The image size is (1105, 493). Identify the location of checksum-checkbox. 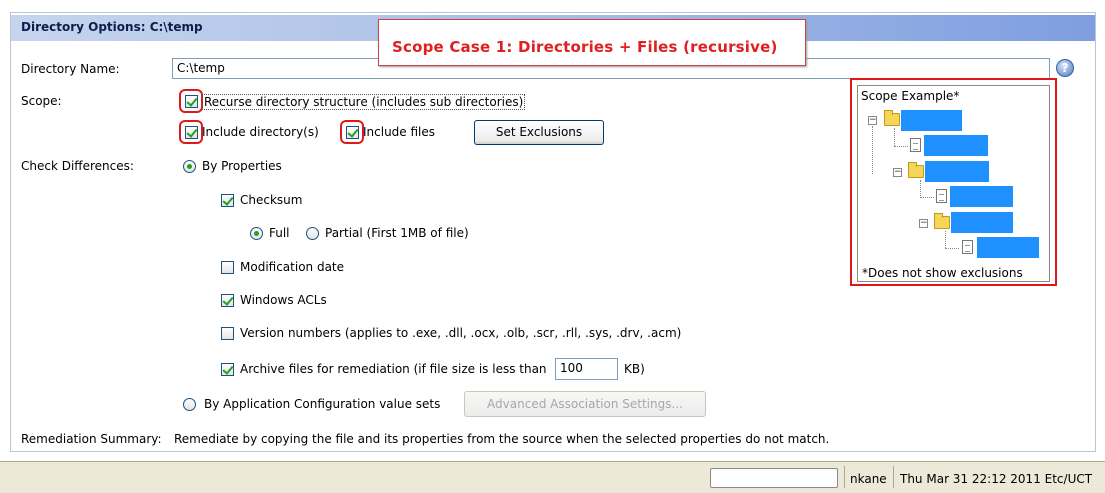
(227, 200).